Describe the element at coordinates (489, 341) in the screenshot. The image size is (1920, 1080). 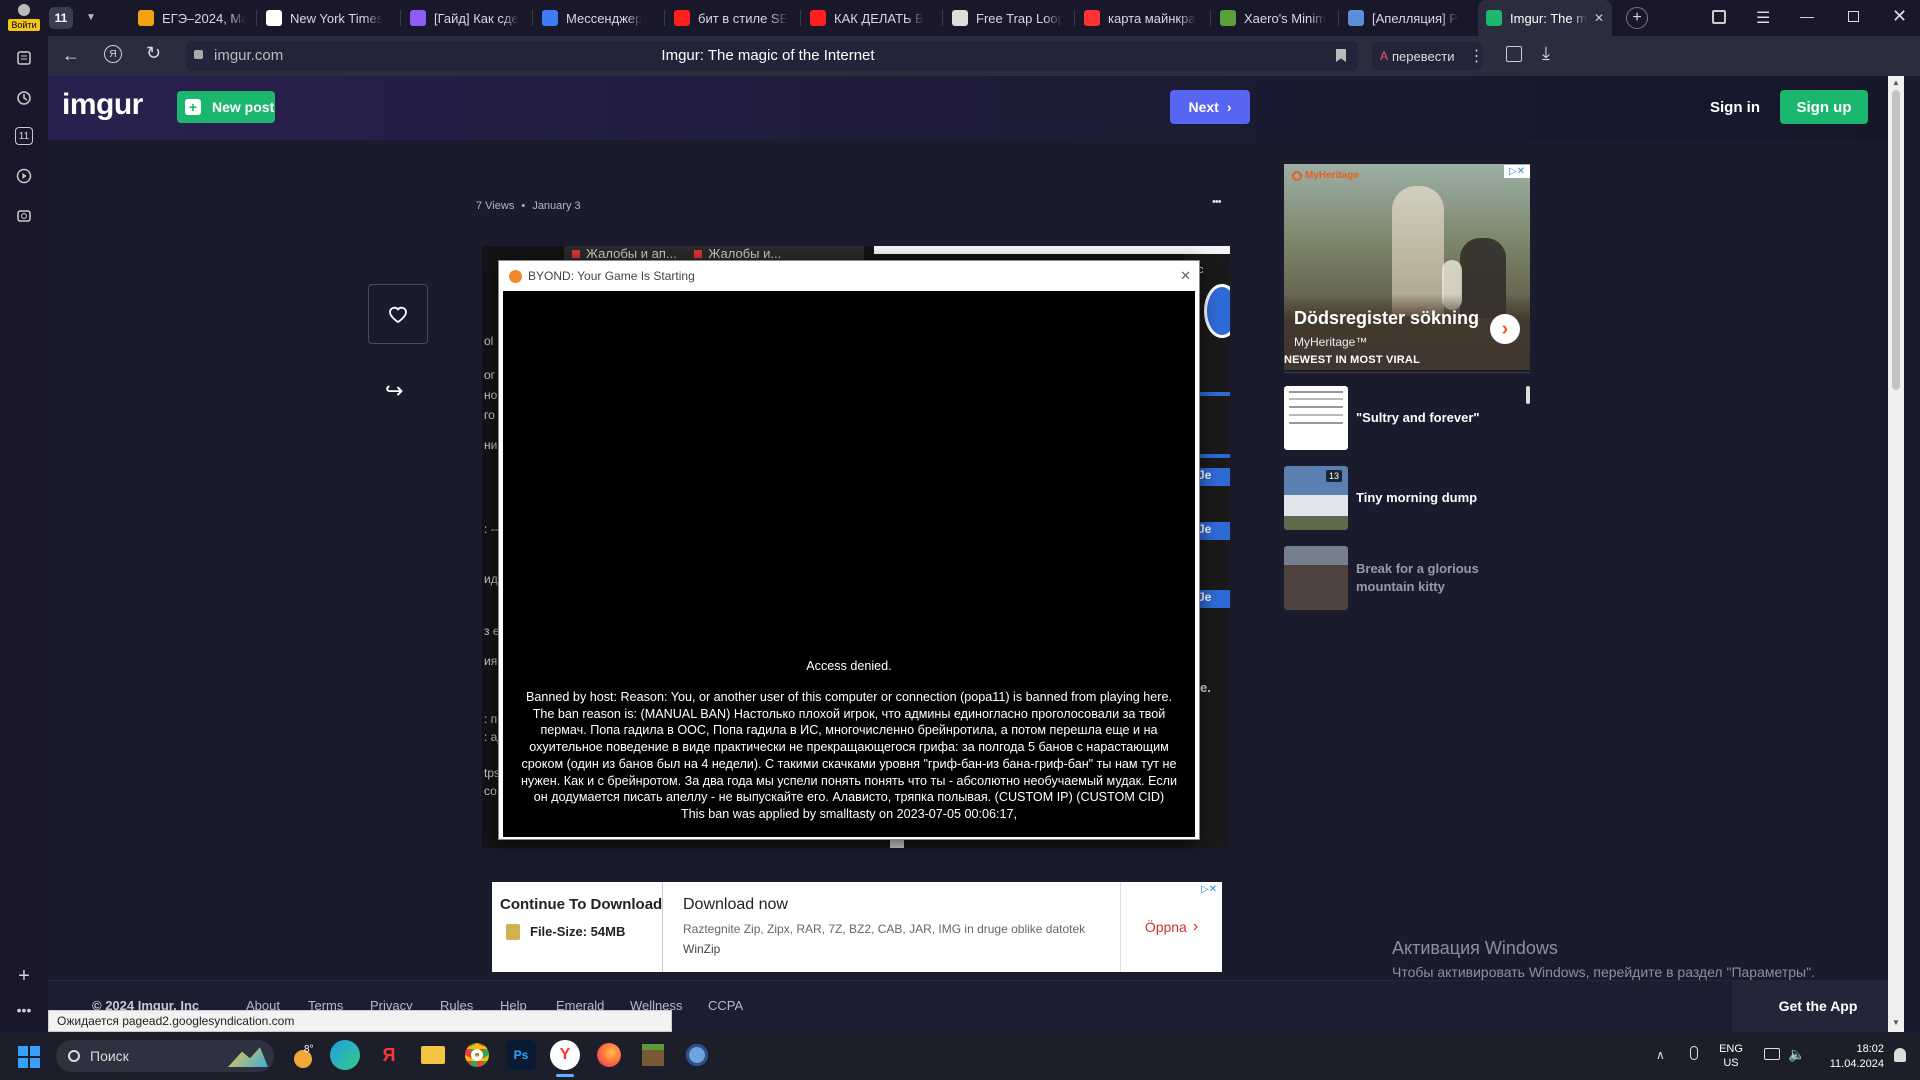
I see `bg-text-fragment: ol` at that location.